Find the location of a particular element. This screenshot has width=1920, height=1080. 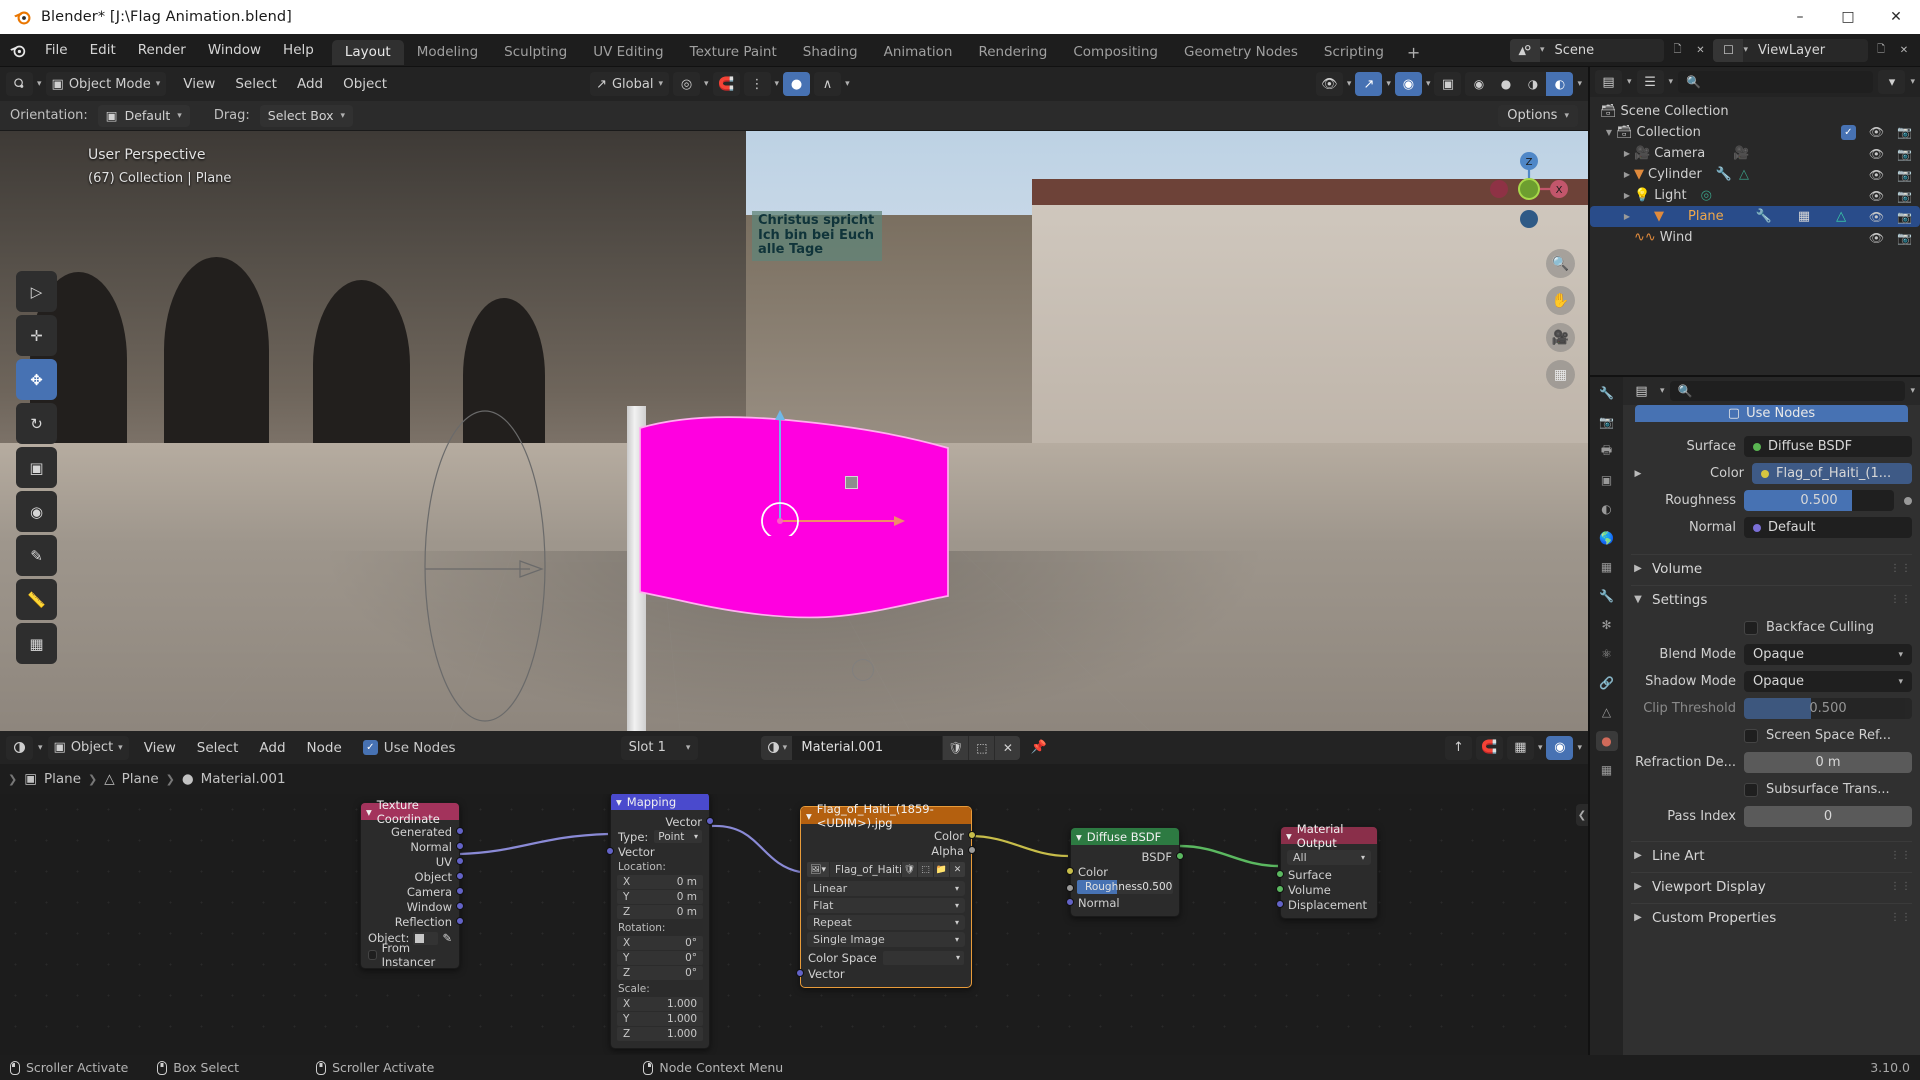

shading-chevron-icon: ▾ is located at coordinates (1579, 84).